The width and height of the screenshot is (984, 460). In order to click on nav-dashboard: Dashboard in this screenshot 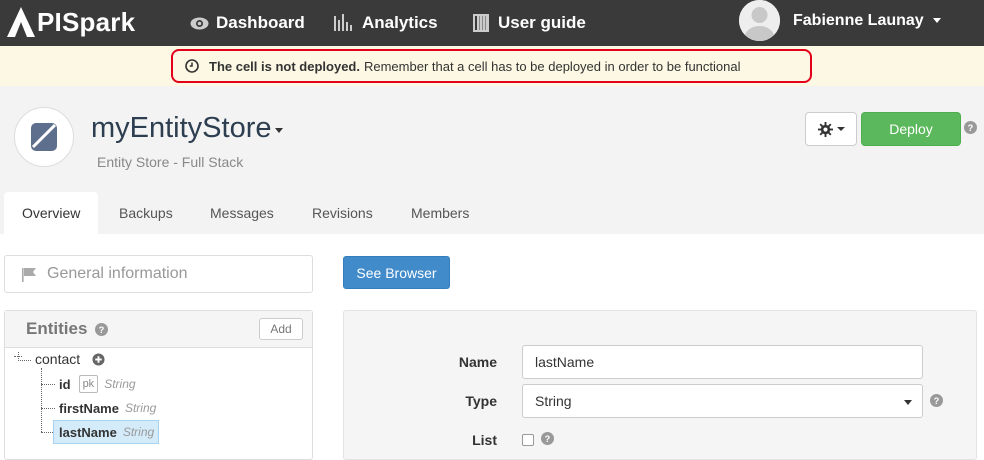, I will do `click(247, 23)`.